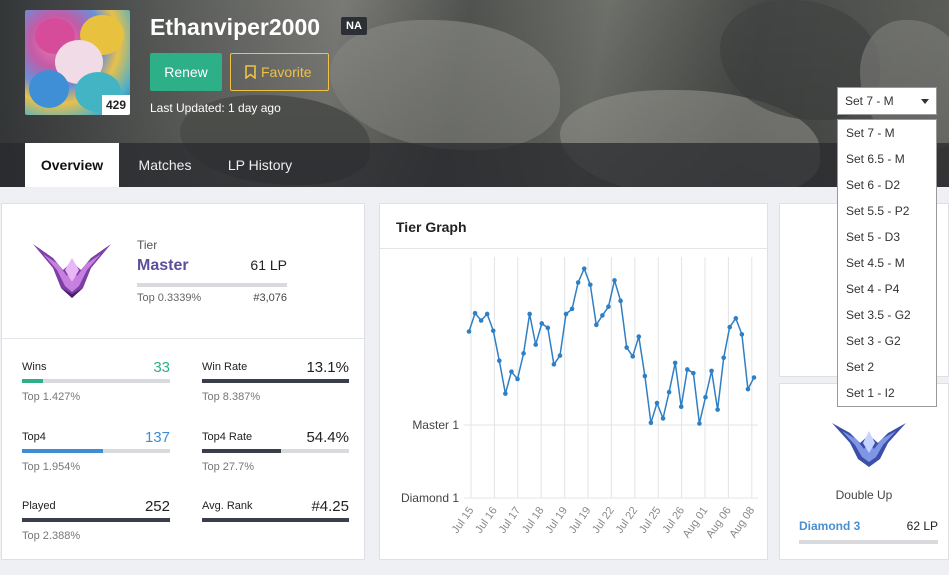  What do you see at coordinates (327, 367) in the screenshot?
I see `win-rate-value: 13.1%` at bounding box center [327, 367].